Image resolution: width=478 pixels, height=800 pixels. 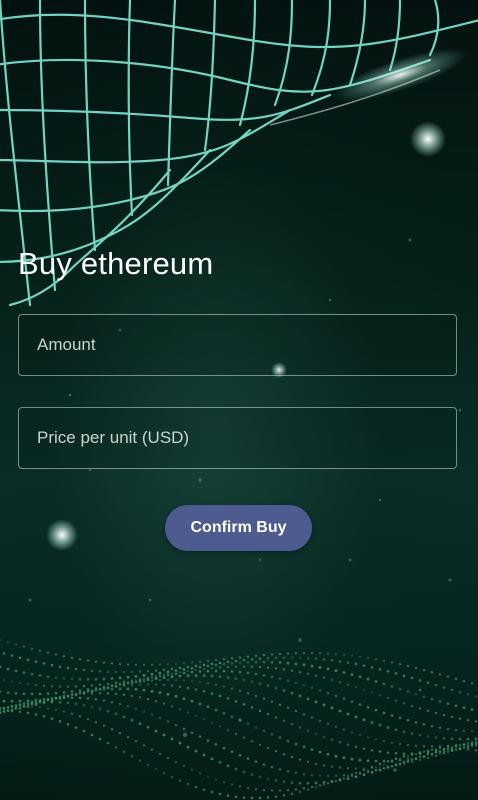 I want to click on price-per-unit-field, so click(x=237, y=438).